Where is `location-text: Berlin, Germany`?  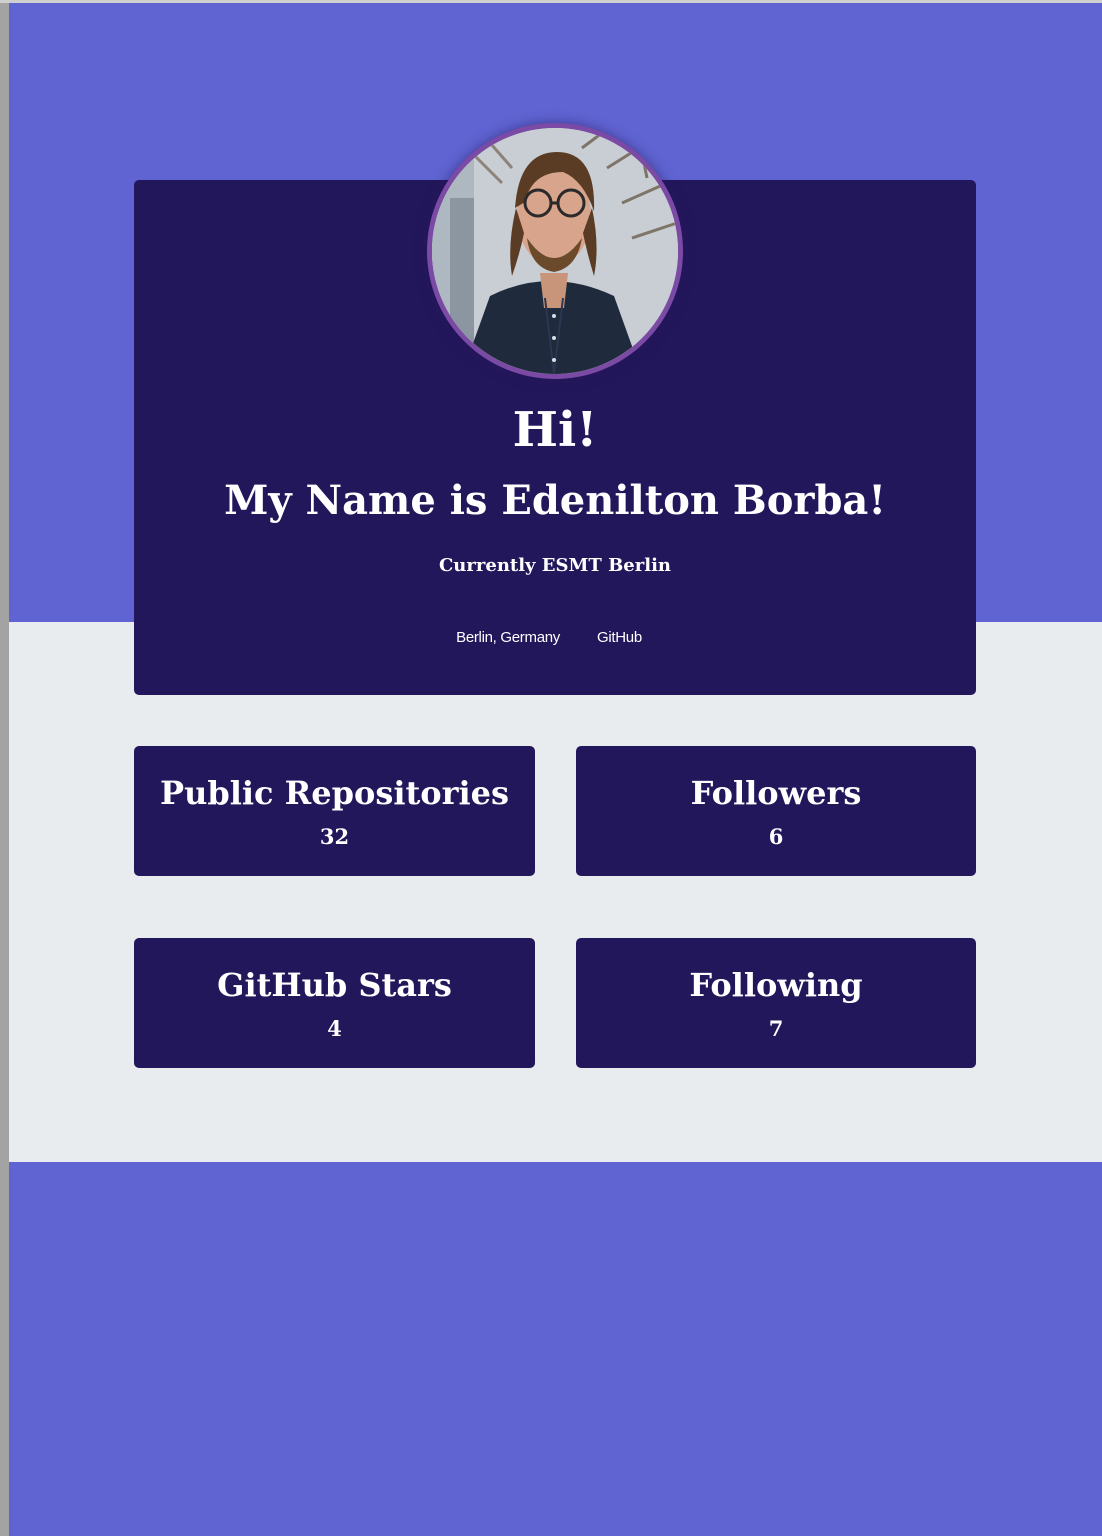
location-text: Berlin, Germany is located at coordinates (508, 637).